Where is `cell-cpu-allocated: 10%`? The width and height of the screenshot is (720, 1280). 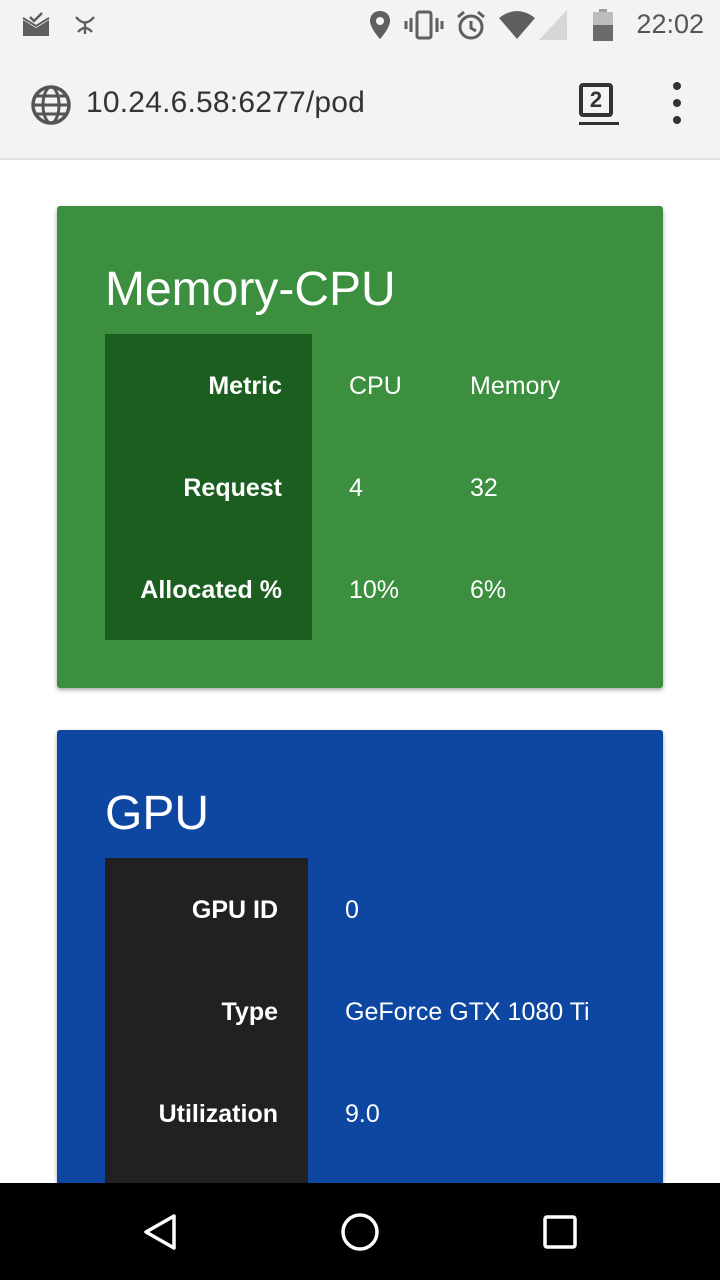
cell-cpu-allocated: 10% is located at coordinates (374, 590).